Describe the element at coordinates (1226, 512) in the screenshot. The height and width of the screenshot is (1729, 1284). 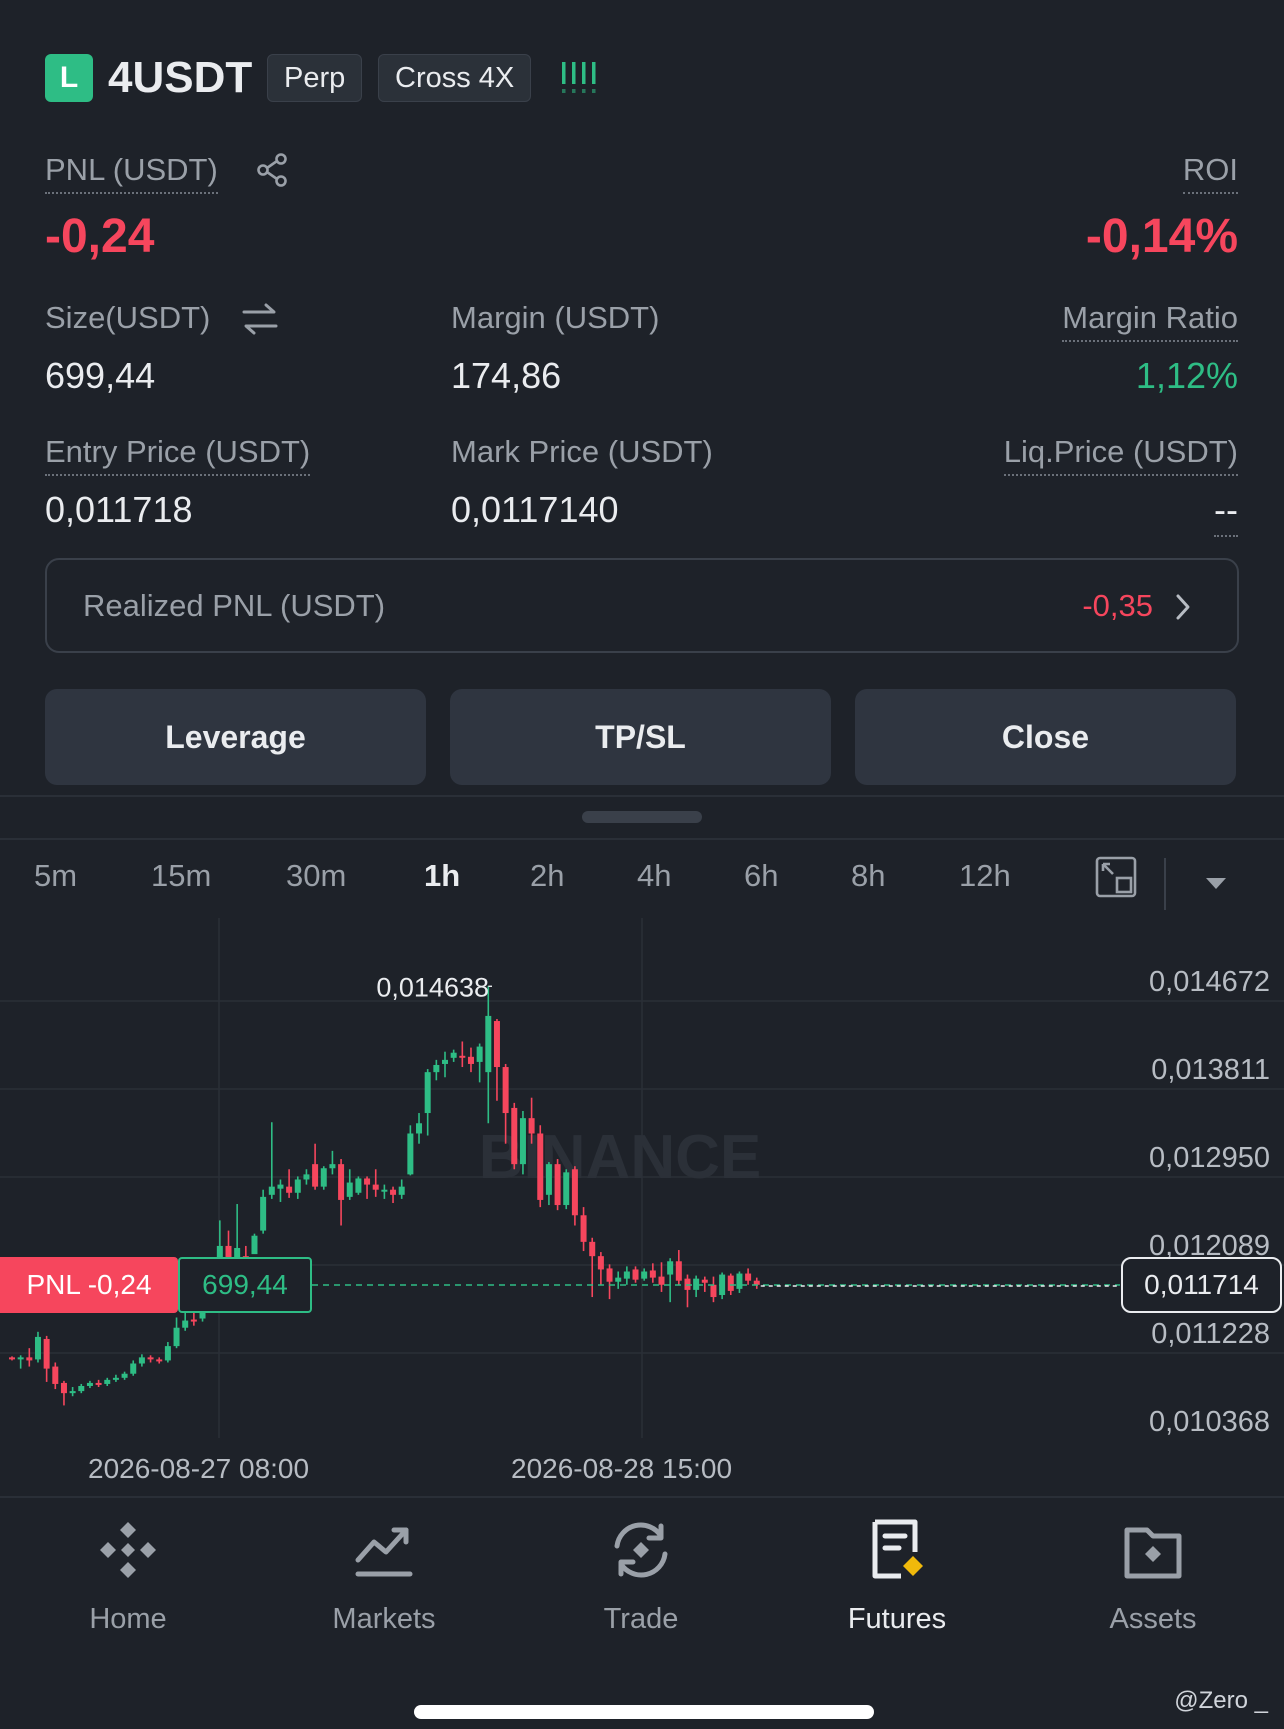
I see `liq-price-value: --` at that location.